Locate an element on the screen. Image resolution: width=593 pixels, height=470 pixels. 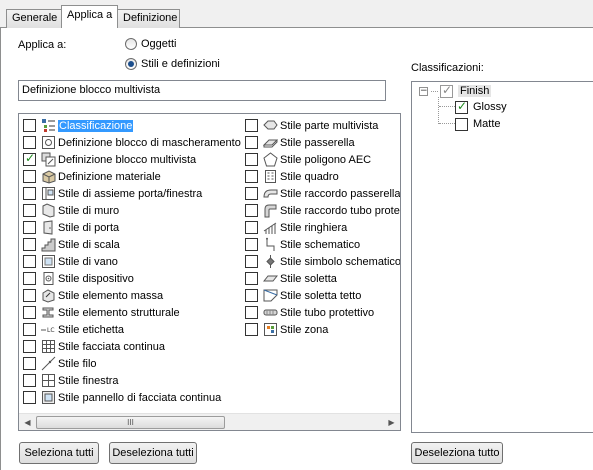
list-item-label: Stile di porta is located at coordinates (89, 227).